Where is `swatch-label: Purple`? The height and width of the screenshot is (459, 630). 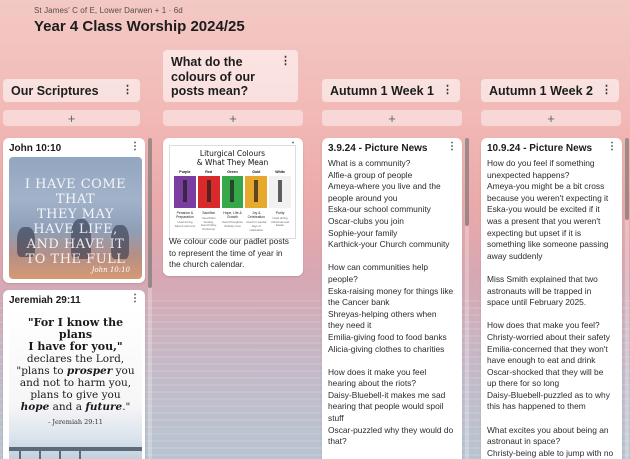 swatch-label: Purple is located at coordinates (185, 172).